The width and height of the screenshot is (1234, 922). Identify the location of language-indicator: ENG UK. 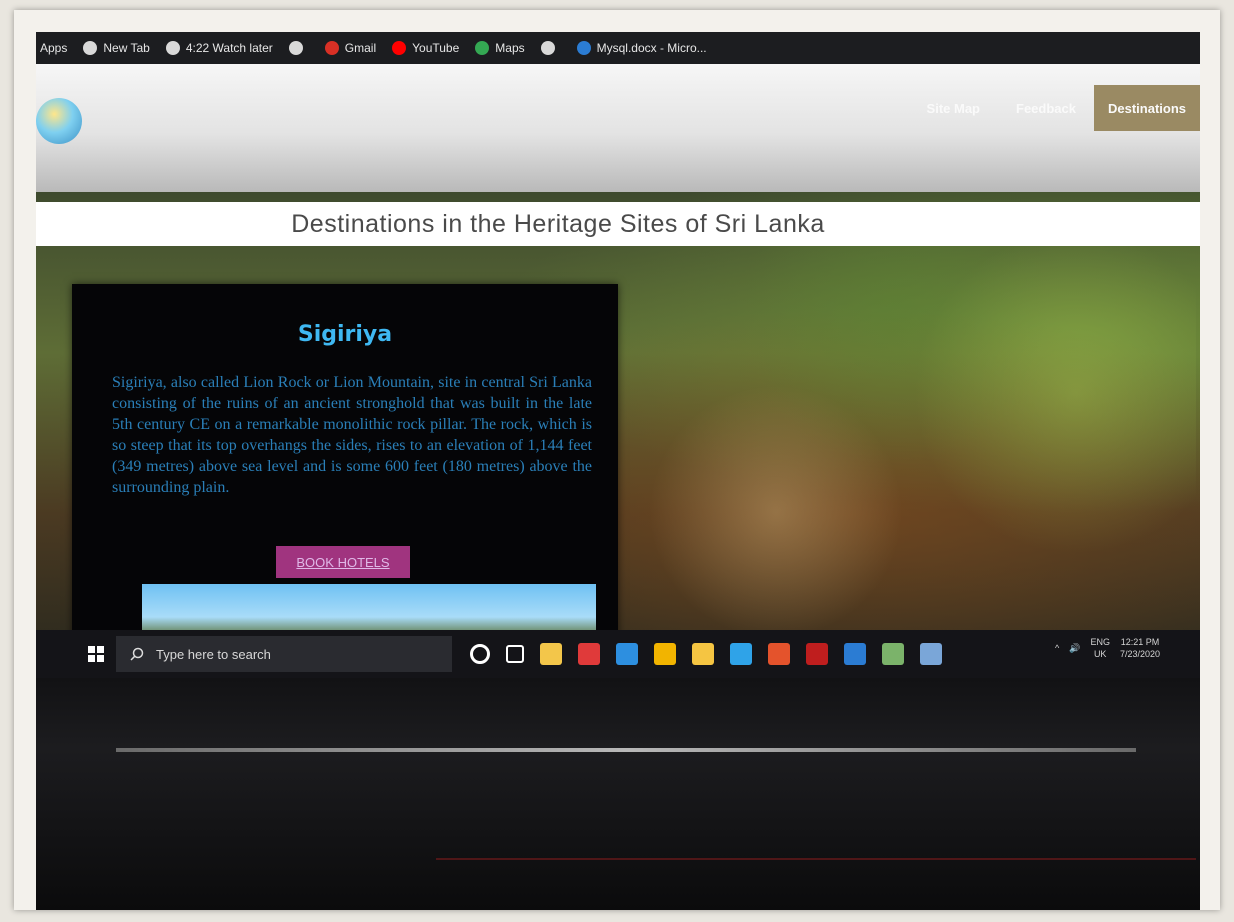
(1100, 648).